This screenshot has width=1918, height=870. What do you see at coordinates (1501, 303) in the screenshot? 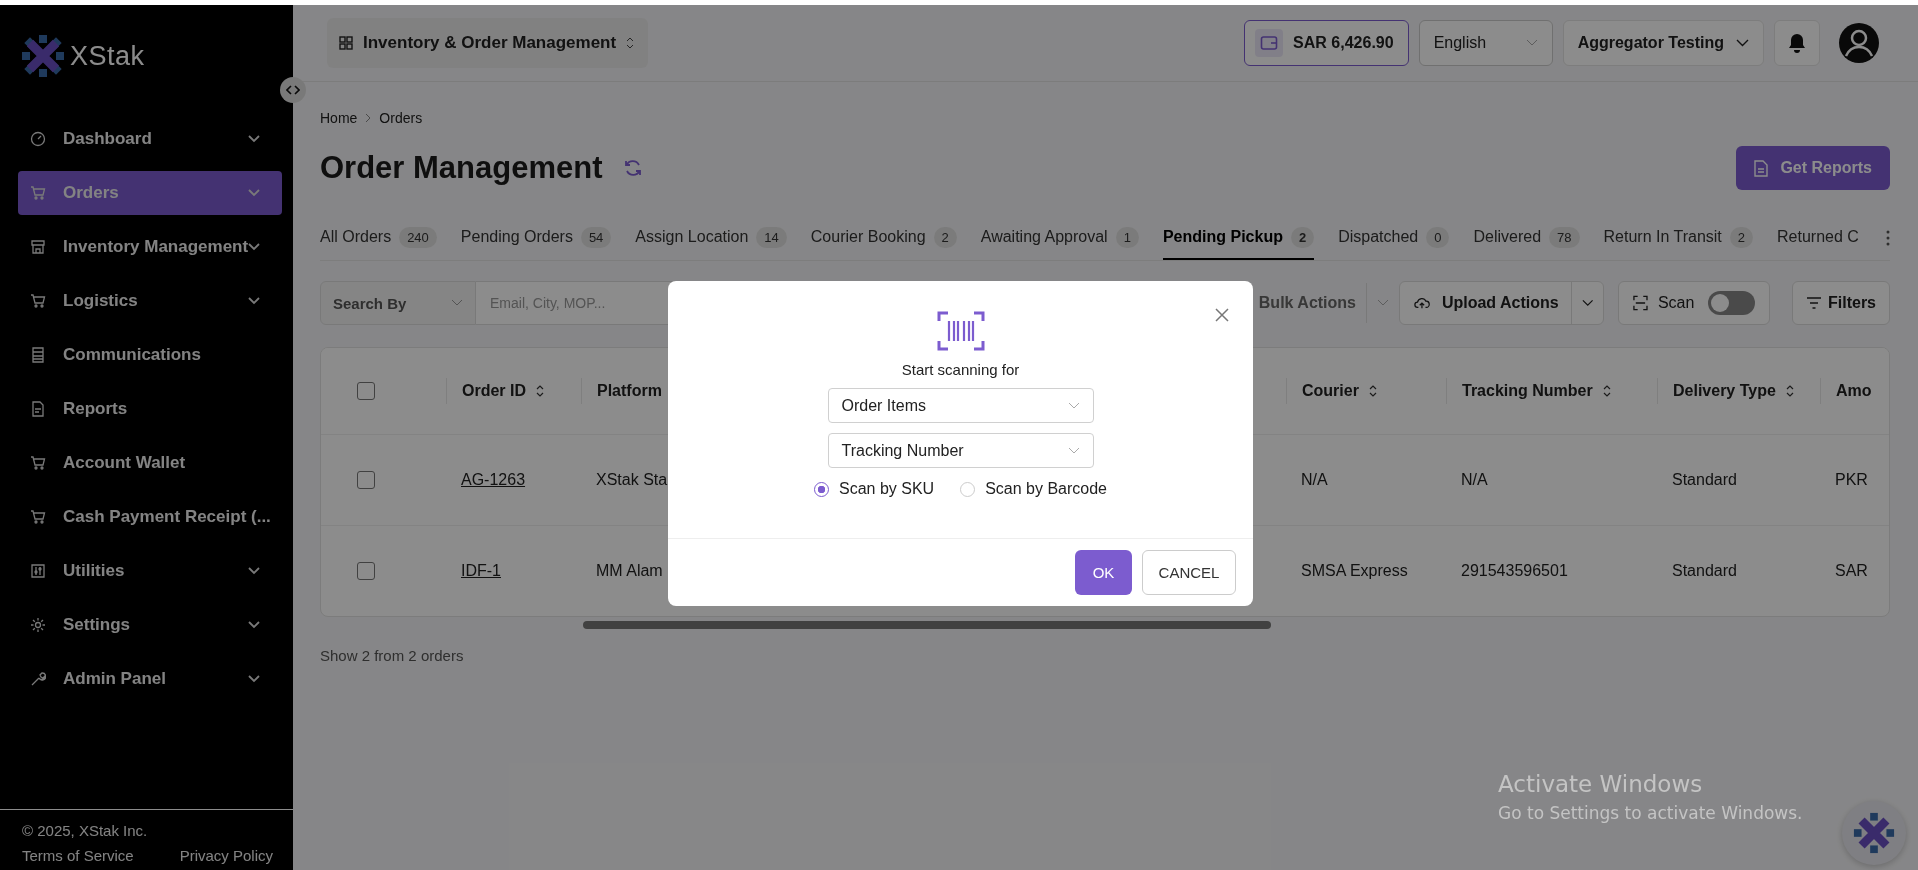
I see `upload-actions-button: Upload Actions` at bounding box center [1501, 303].